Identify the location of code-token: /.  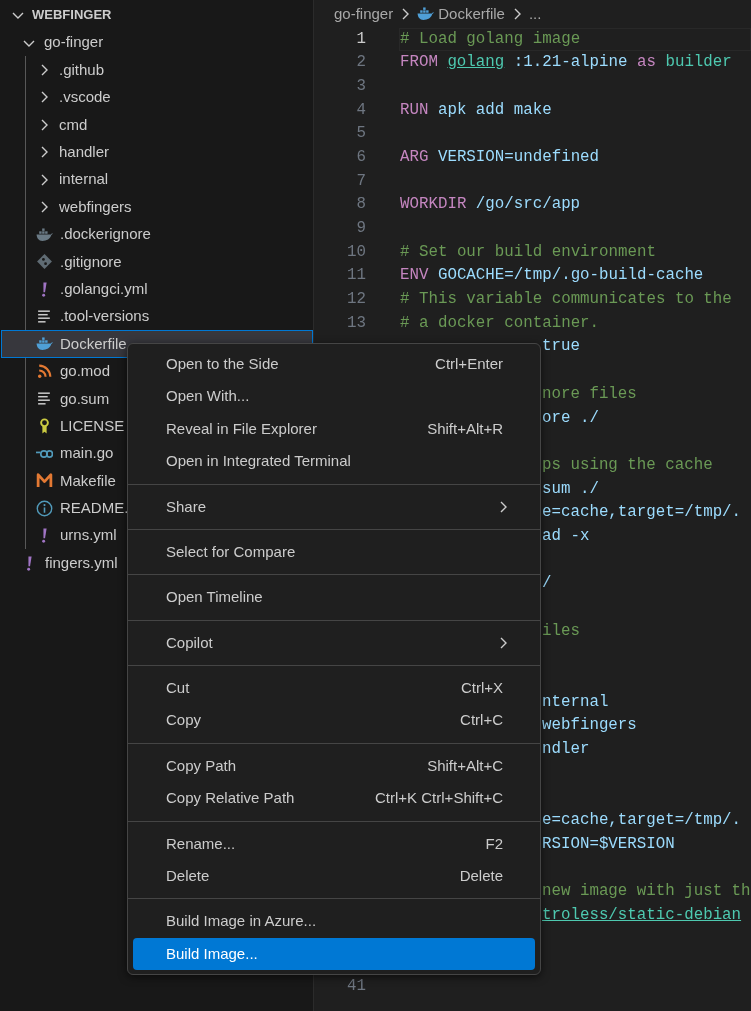
(547, 584).